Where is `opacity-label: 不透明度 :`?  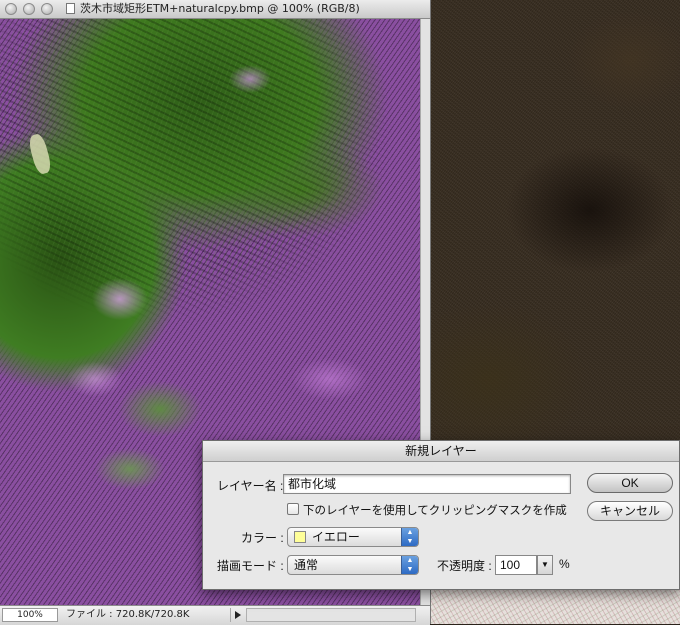
opacity-label: 不透明度 : is located at coordinates (464, 566).